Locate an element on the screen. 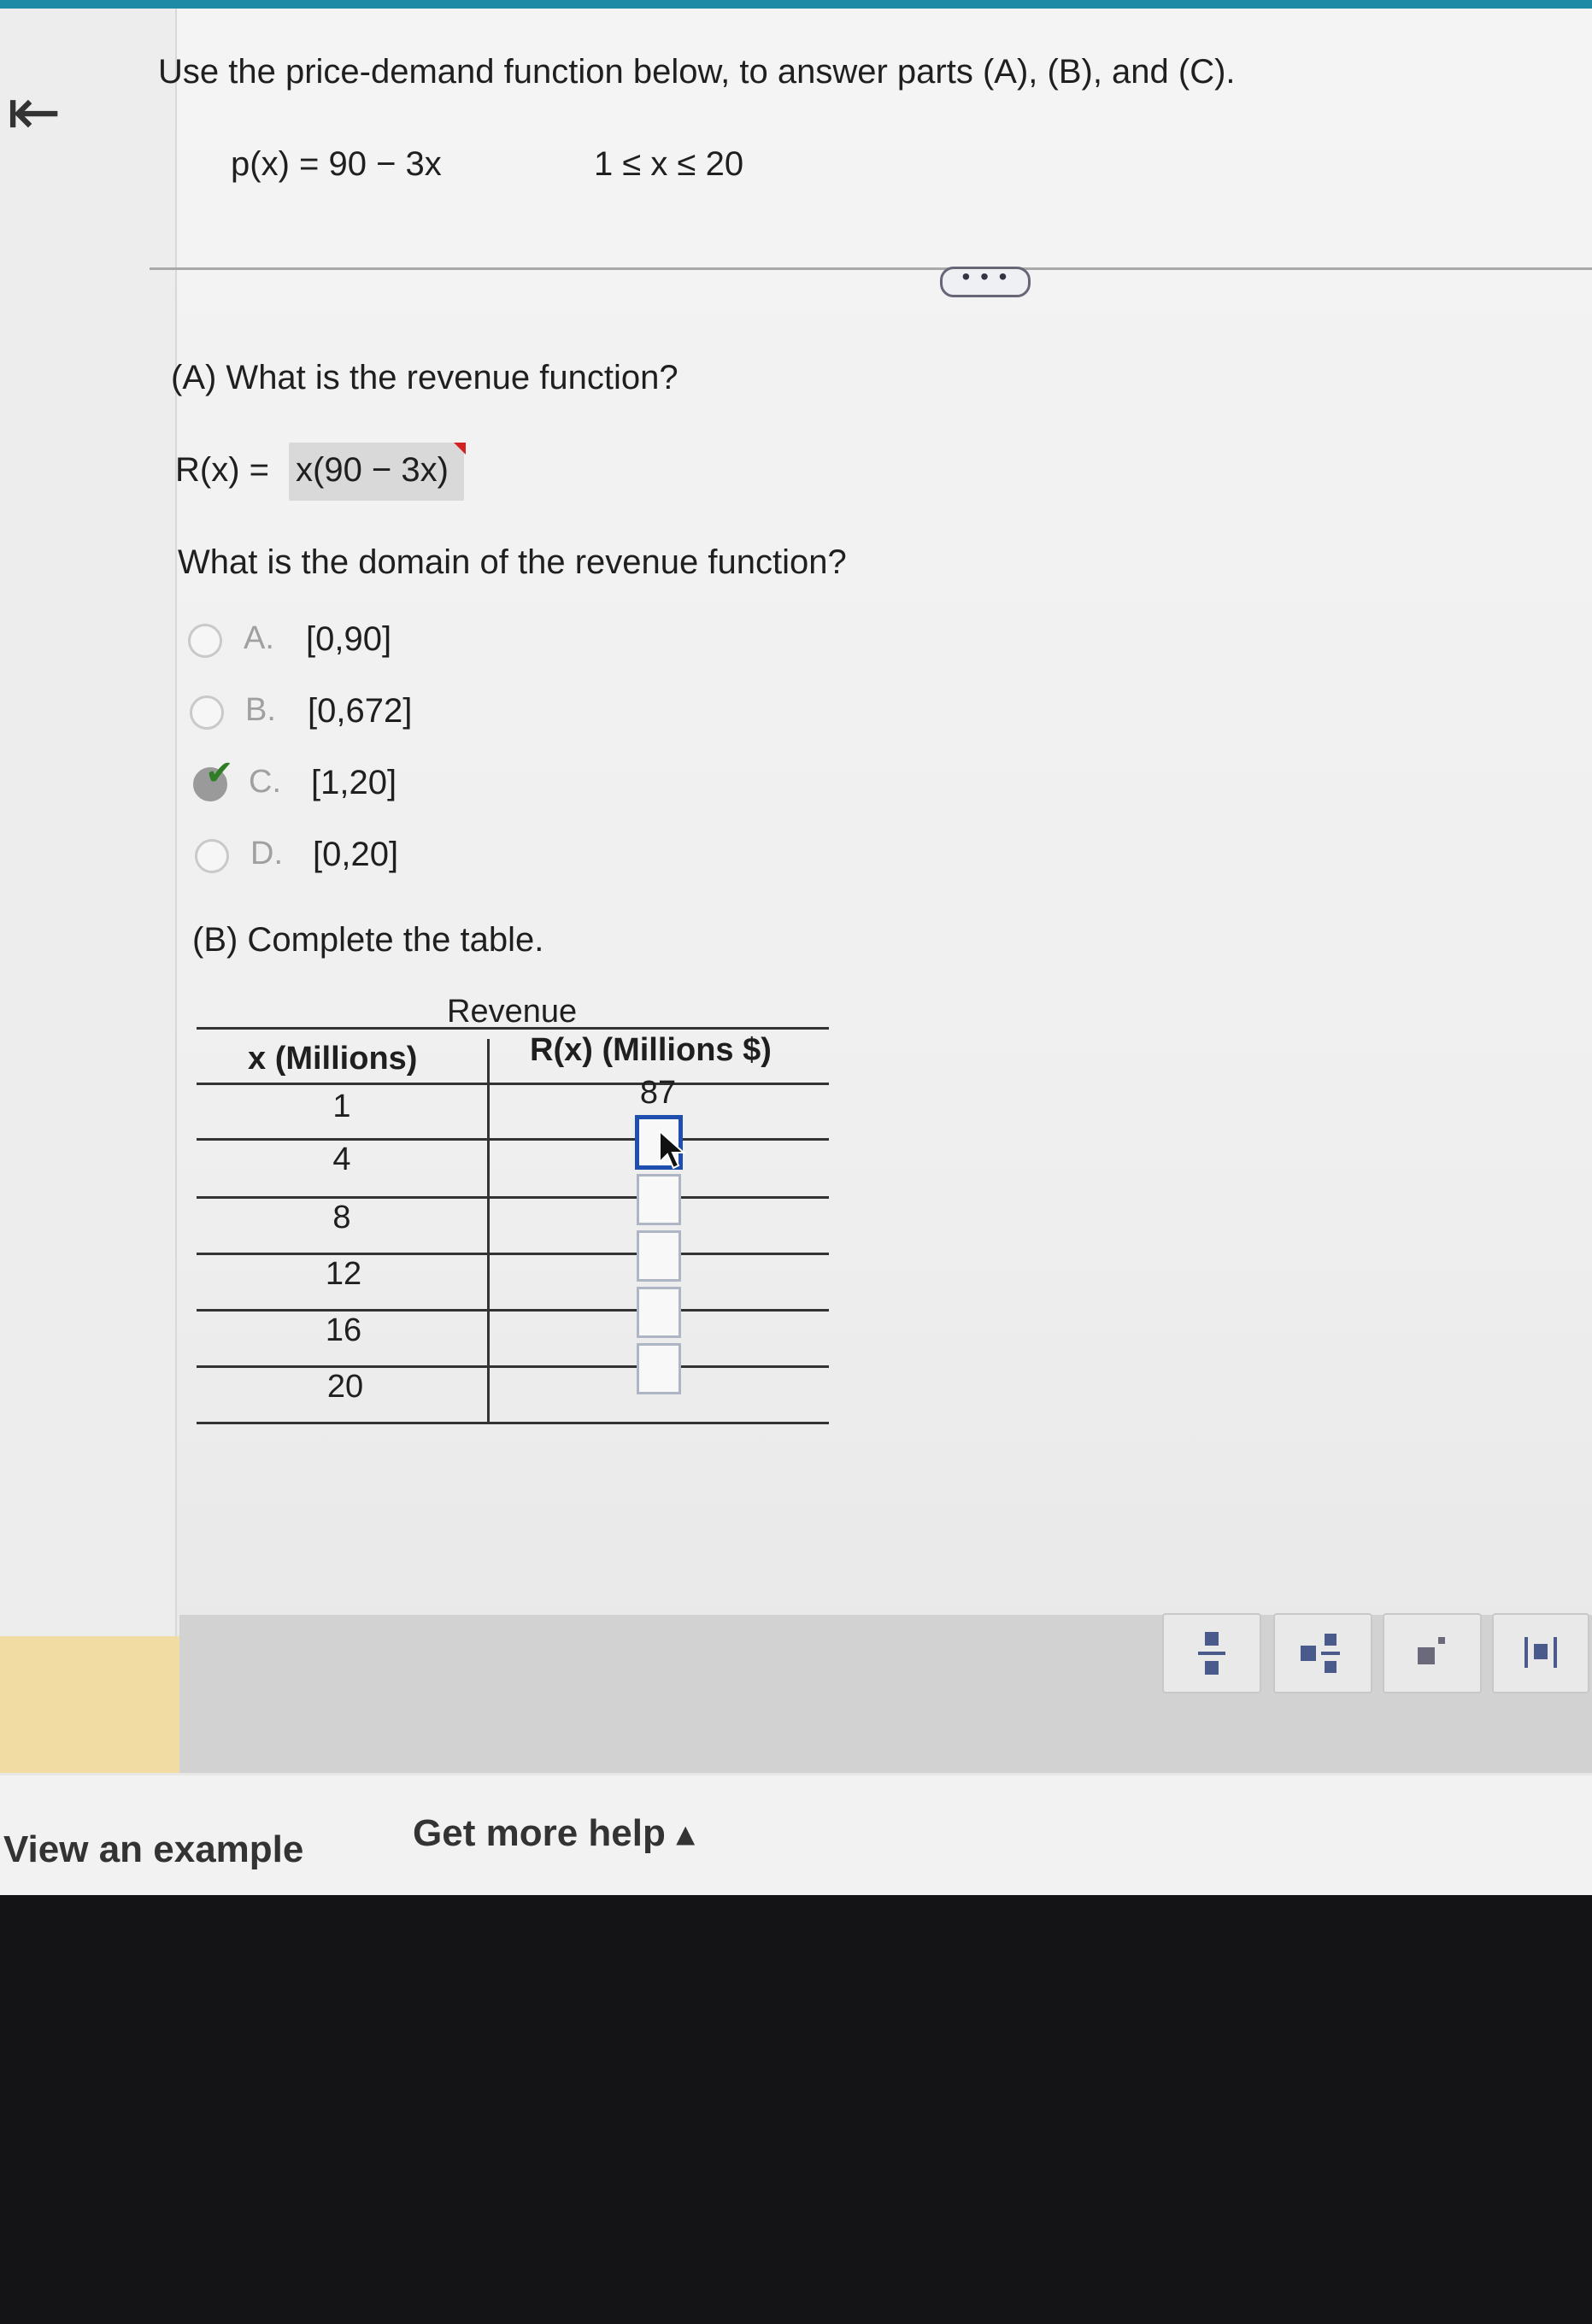 The image size is (1592, 2324). cell-x: 16 is located at coordinates (343, 1330).